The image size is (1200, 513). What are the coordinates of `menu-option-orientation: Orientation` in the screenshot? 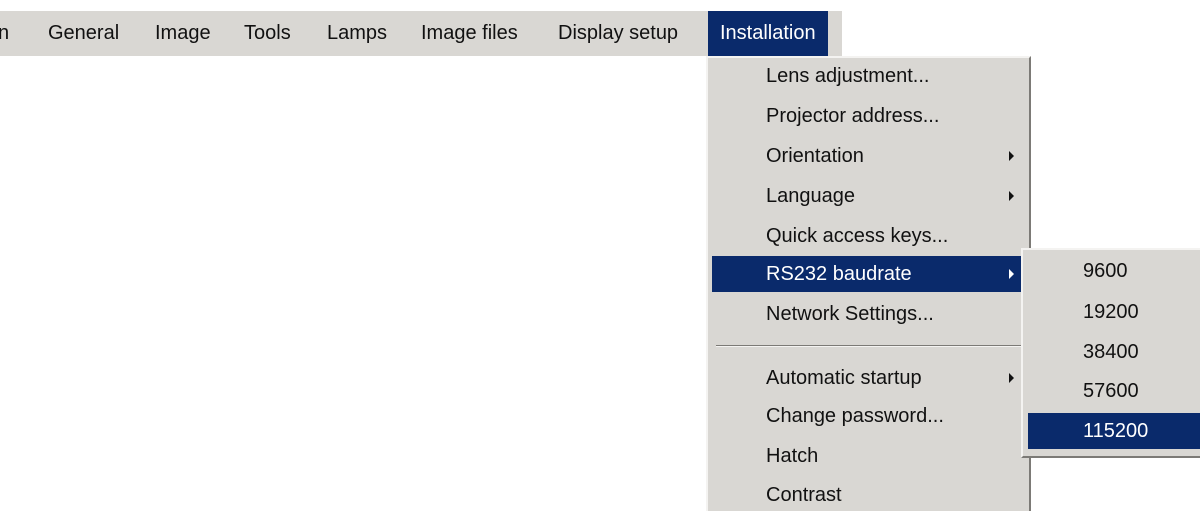 It's located at (868, 156).